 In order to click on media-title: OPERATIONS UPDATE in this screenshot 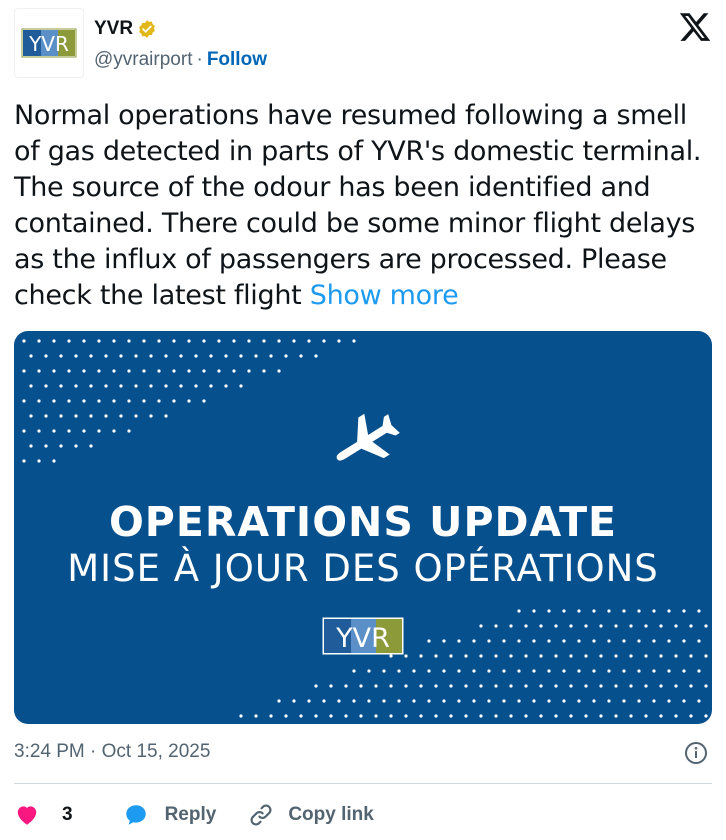, I will do `click(363, 522)`.